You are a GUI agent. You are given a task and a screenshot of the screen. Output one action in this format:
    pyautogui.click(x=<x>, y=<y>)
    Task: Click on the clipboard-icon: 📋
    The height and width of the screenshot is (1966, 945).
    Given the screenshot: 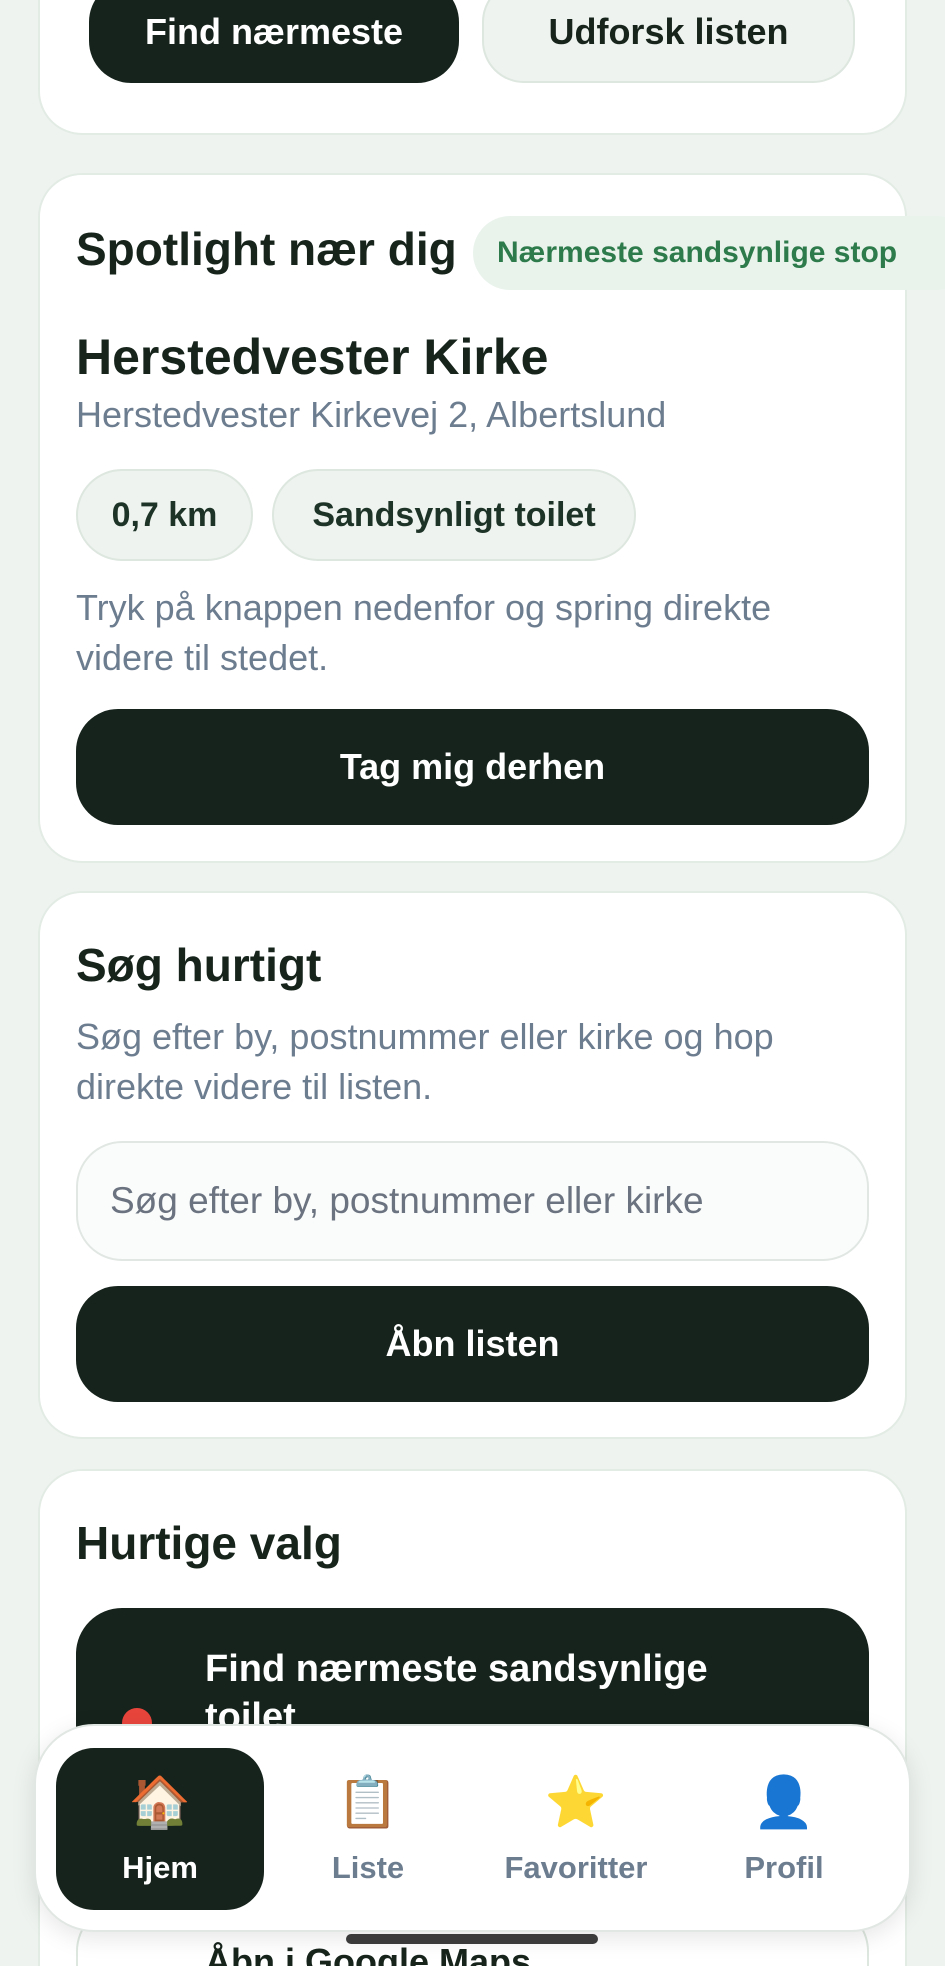 What is the action you would take?
    pyautogui.click(x=368, y=1802)
    